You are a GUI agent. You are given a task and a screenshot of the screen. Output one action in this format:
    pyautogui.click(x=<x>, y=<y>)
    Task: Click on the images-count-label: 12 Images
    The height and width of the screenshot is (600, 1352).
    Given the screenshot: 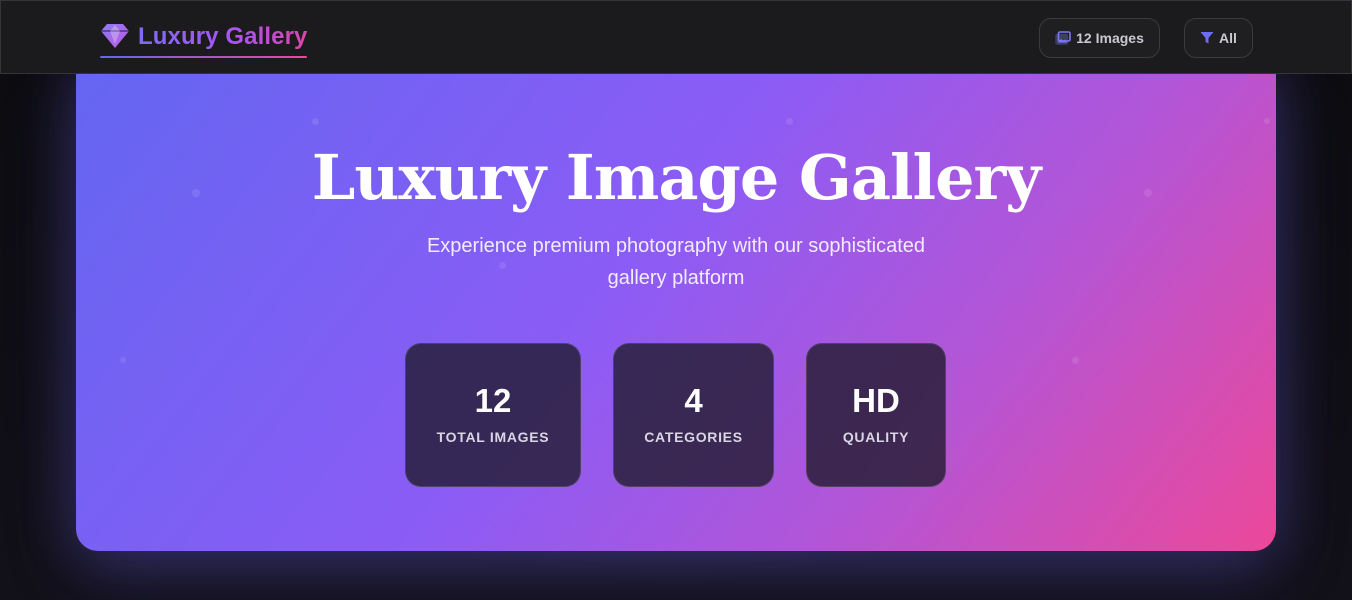 What is the action you would take?
    pyautogui.click(x=1110, y=38)
    